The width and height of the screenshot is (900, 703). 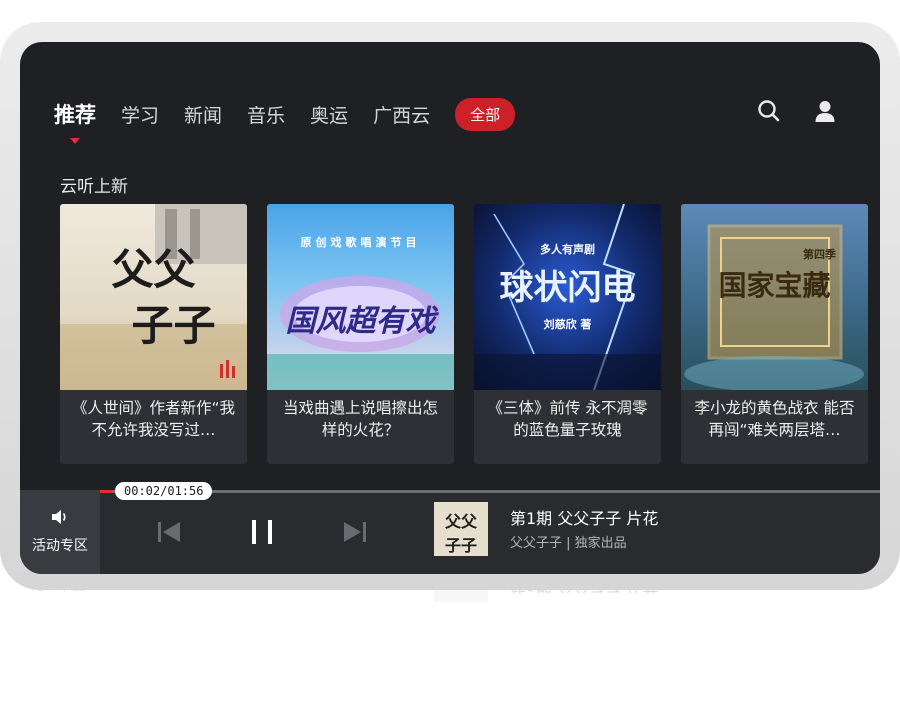 I want to click on top-nav: 推荐 学习 新闻 音乐 奥运 广西云 全部, so click(x=285, y=120).